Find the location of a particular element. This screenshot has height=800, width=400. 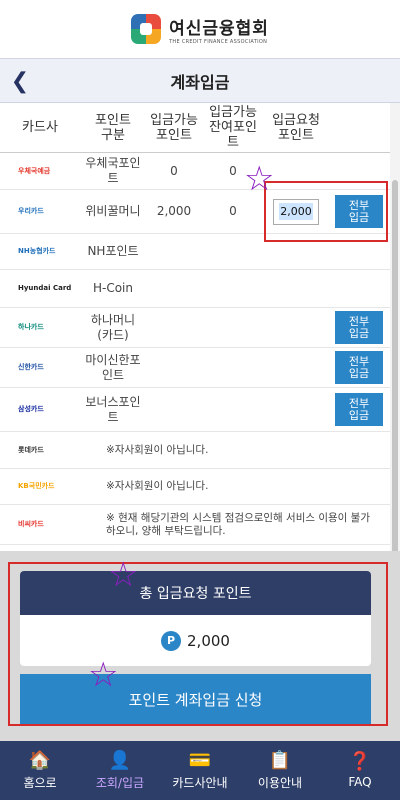

col-available: 입금가능 포인트 is located at coordinates (174, 127).